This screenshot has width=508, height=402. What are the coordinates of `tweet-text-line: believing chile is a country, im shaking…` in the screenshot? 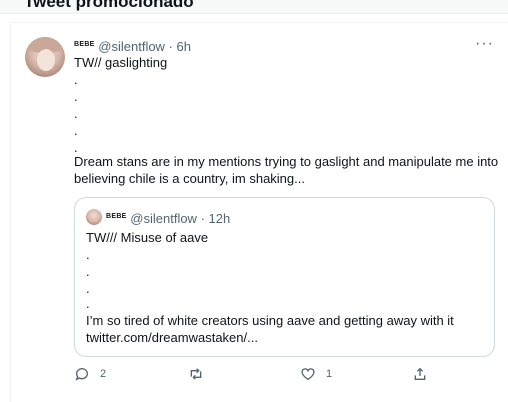 It's located at (189, 178).